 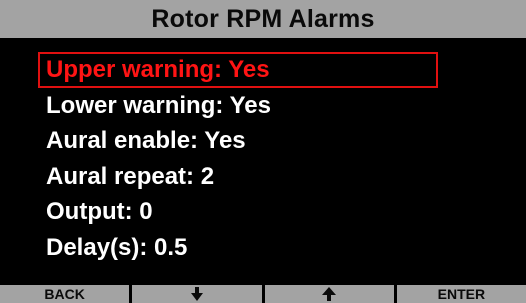 I want to click on menu-item-delay: Delay(s): 0.5, so click(x=238, y=248).